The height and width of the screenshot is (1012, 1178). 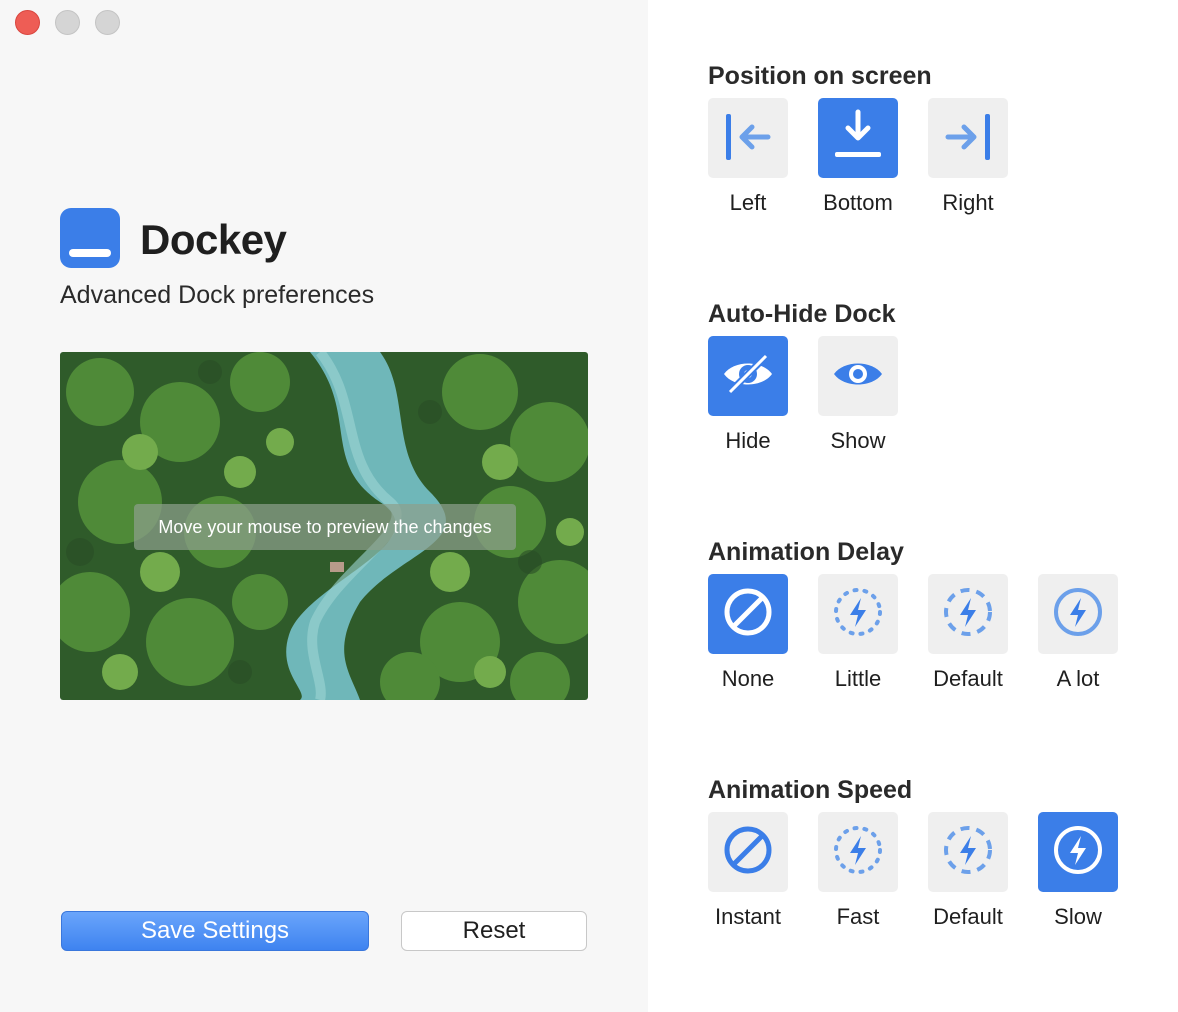 I want to click on section-title-autohide: Auto-Hide Dock, so click(x=802, y=314).